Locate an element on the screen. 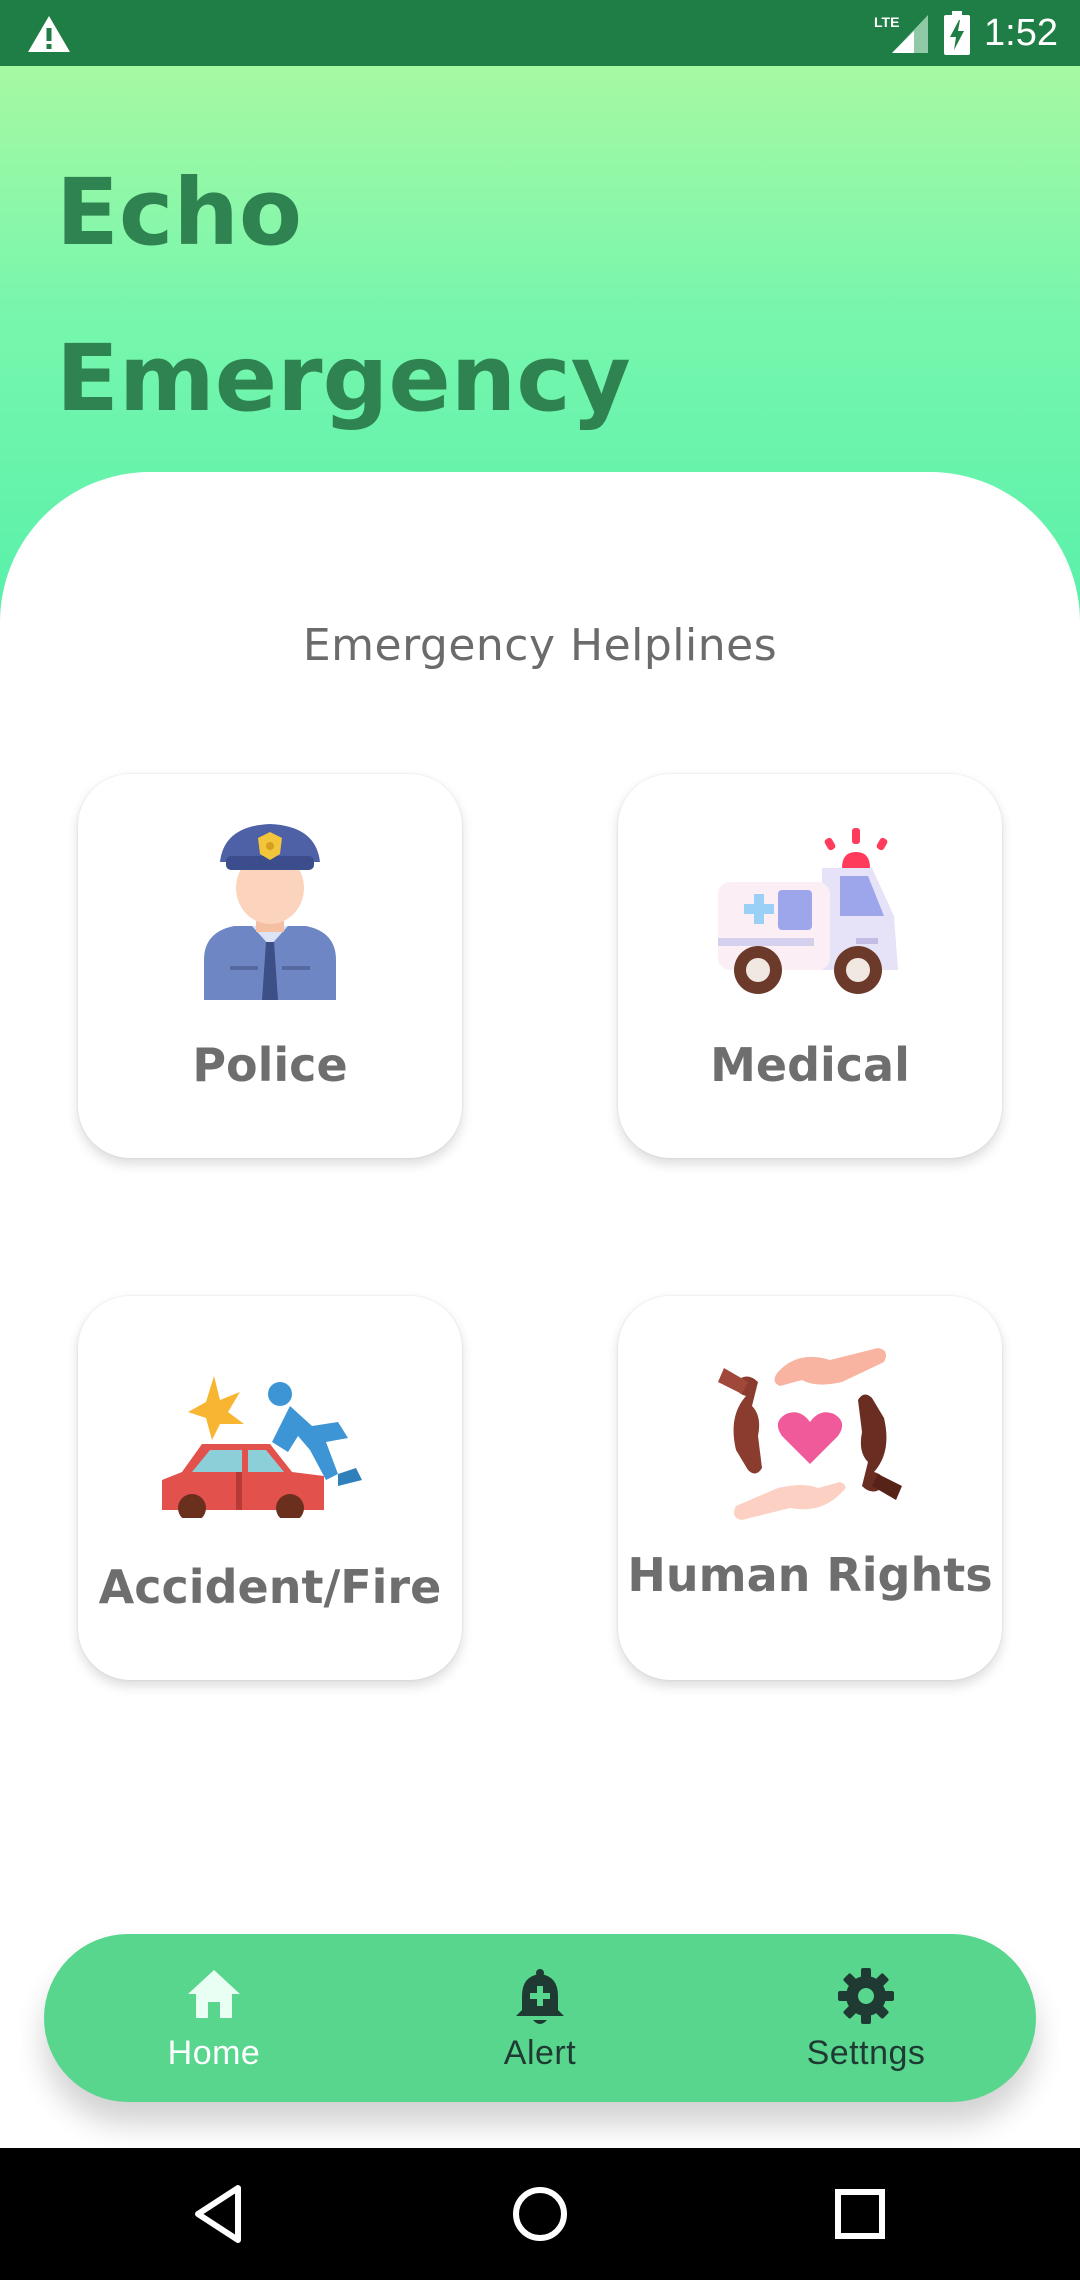 The height and width of the screenshot is (2280, 1080). human-rights-card-label: Human Rights is located at coordinates (810, 1575).